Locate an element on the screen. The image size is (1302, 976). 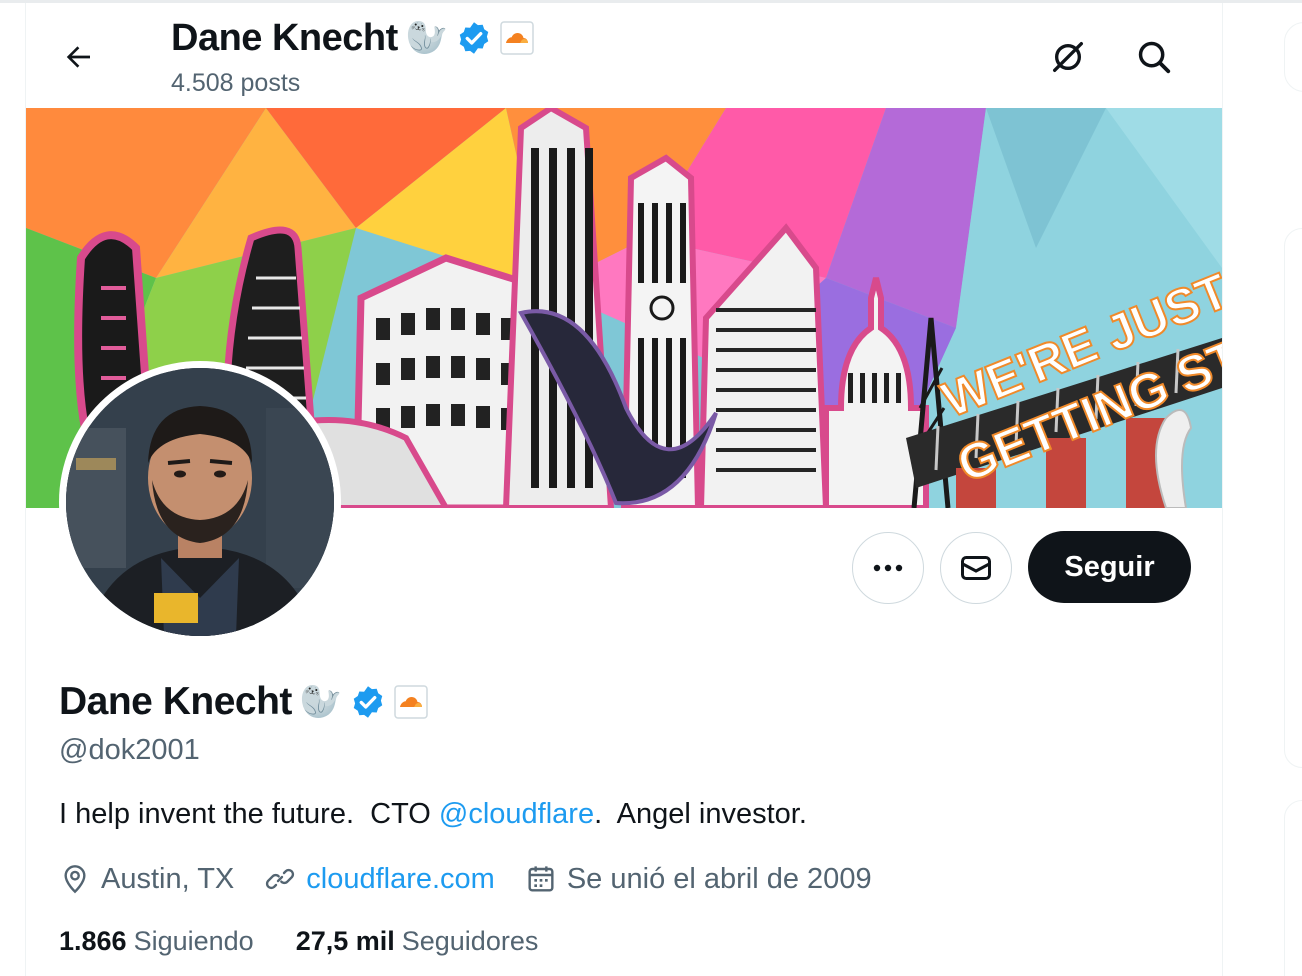
message-button is located at coordinates (976, 568).